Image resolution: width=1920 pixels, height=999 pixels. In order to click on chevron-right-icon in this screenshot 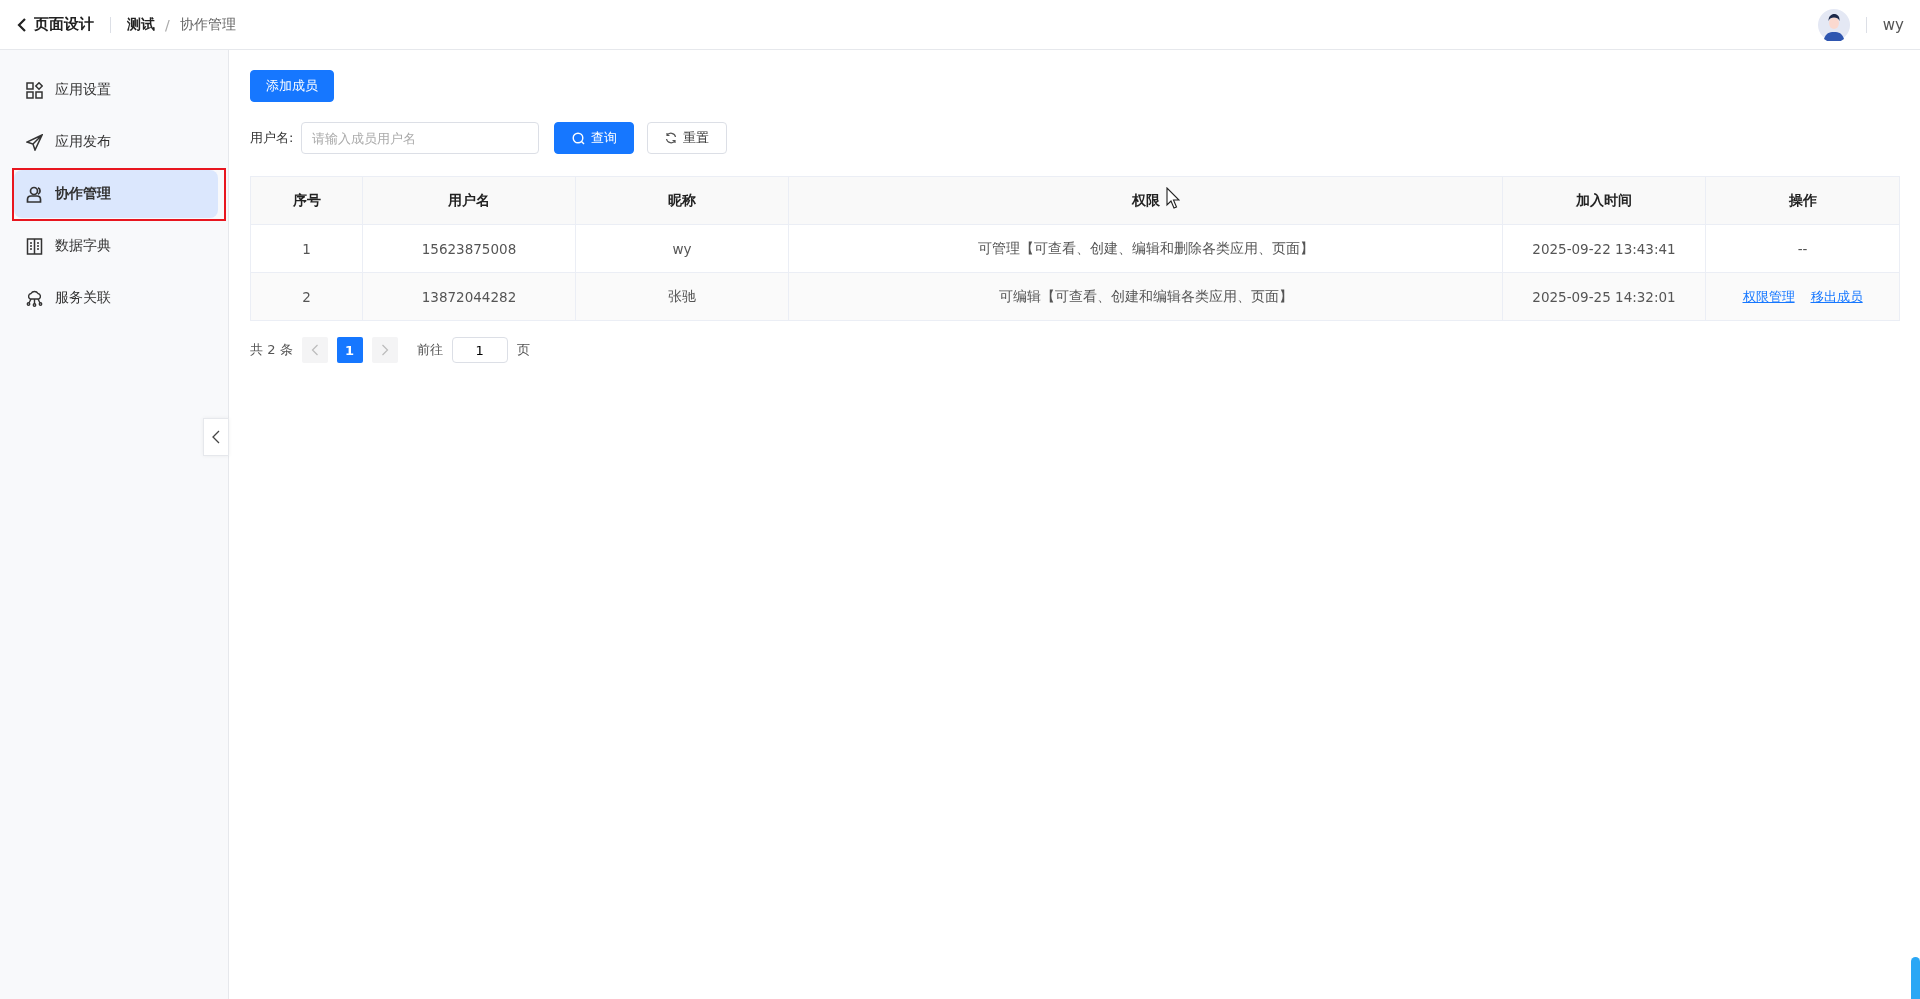, I will do `click(384, 350)`.